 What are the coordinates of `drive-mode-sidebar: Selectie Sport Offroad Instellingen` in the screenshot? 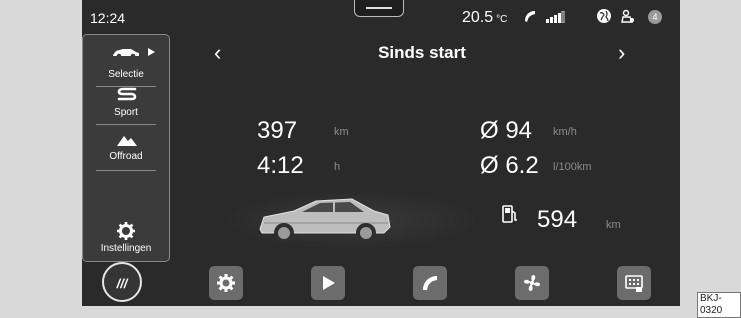 It's located at (126, 148).